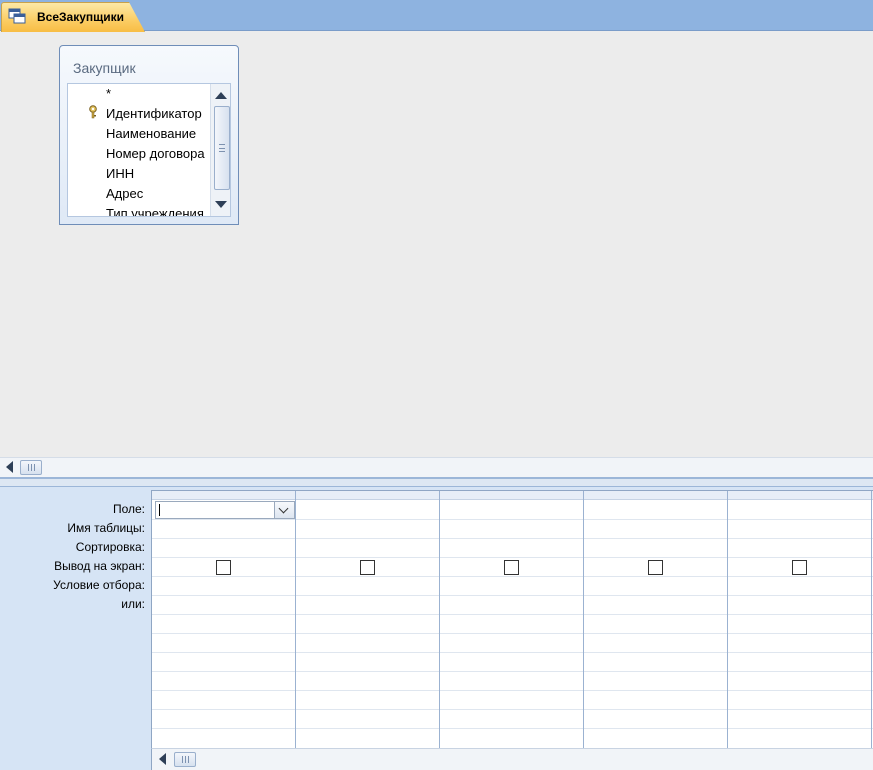  I want to click on field-dropdown-button, so click(284, 510).